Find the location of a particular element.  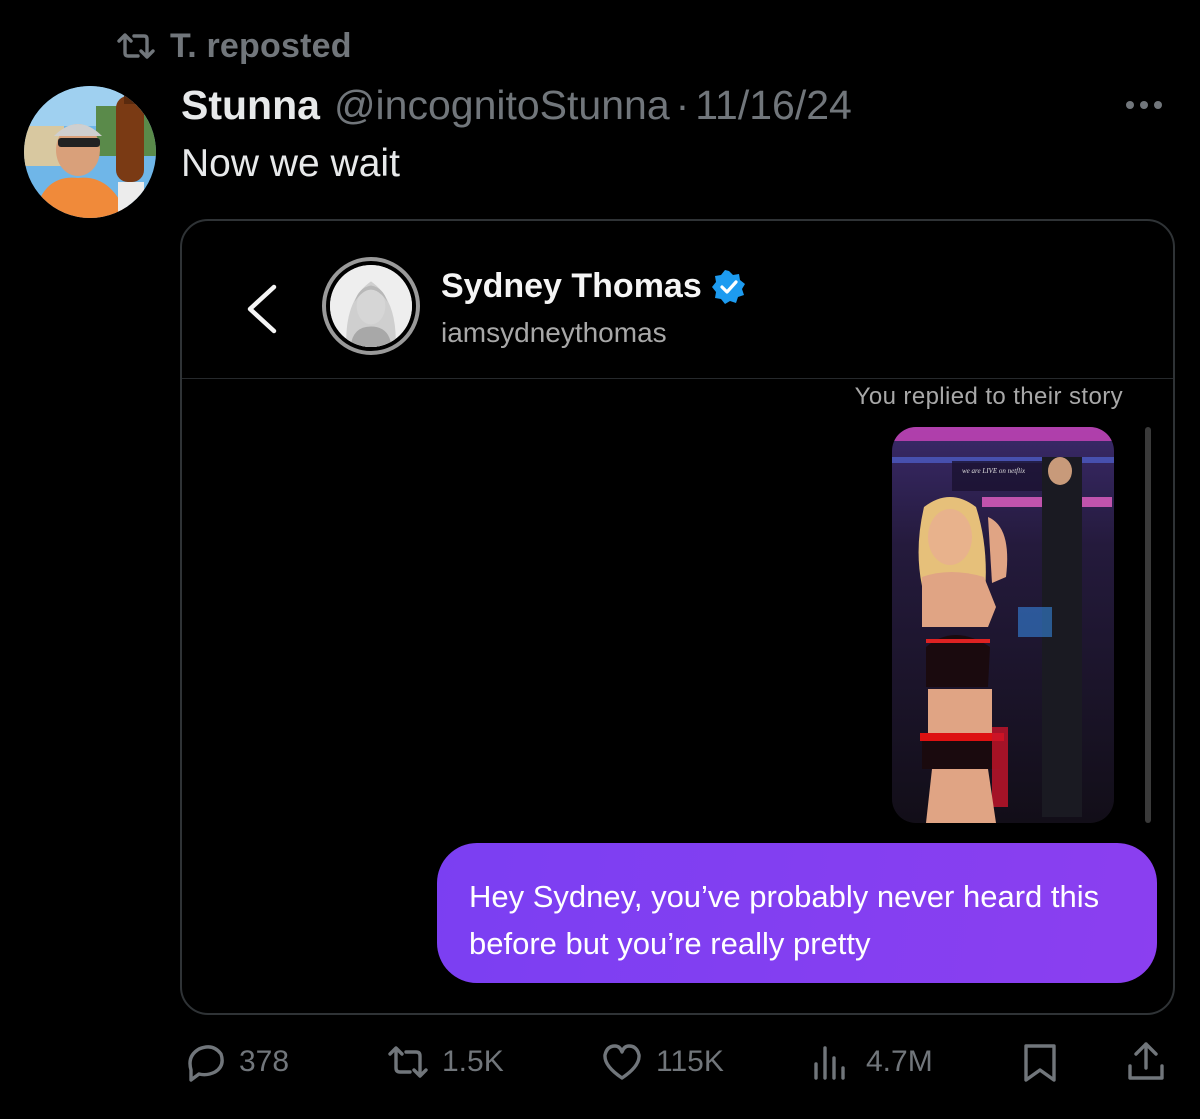

repost-header: T. reposted is located at coordinates (234, 46).